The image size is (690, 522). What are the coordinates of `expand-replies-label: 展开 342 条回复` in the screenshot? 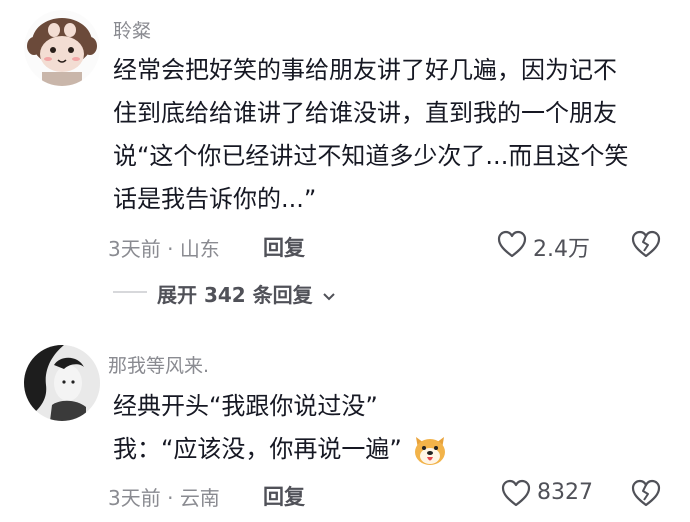 It's located at (235, 295).